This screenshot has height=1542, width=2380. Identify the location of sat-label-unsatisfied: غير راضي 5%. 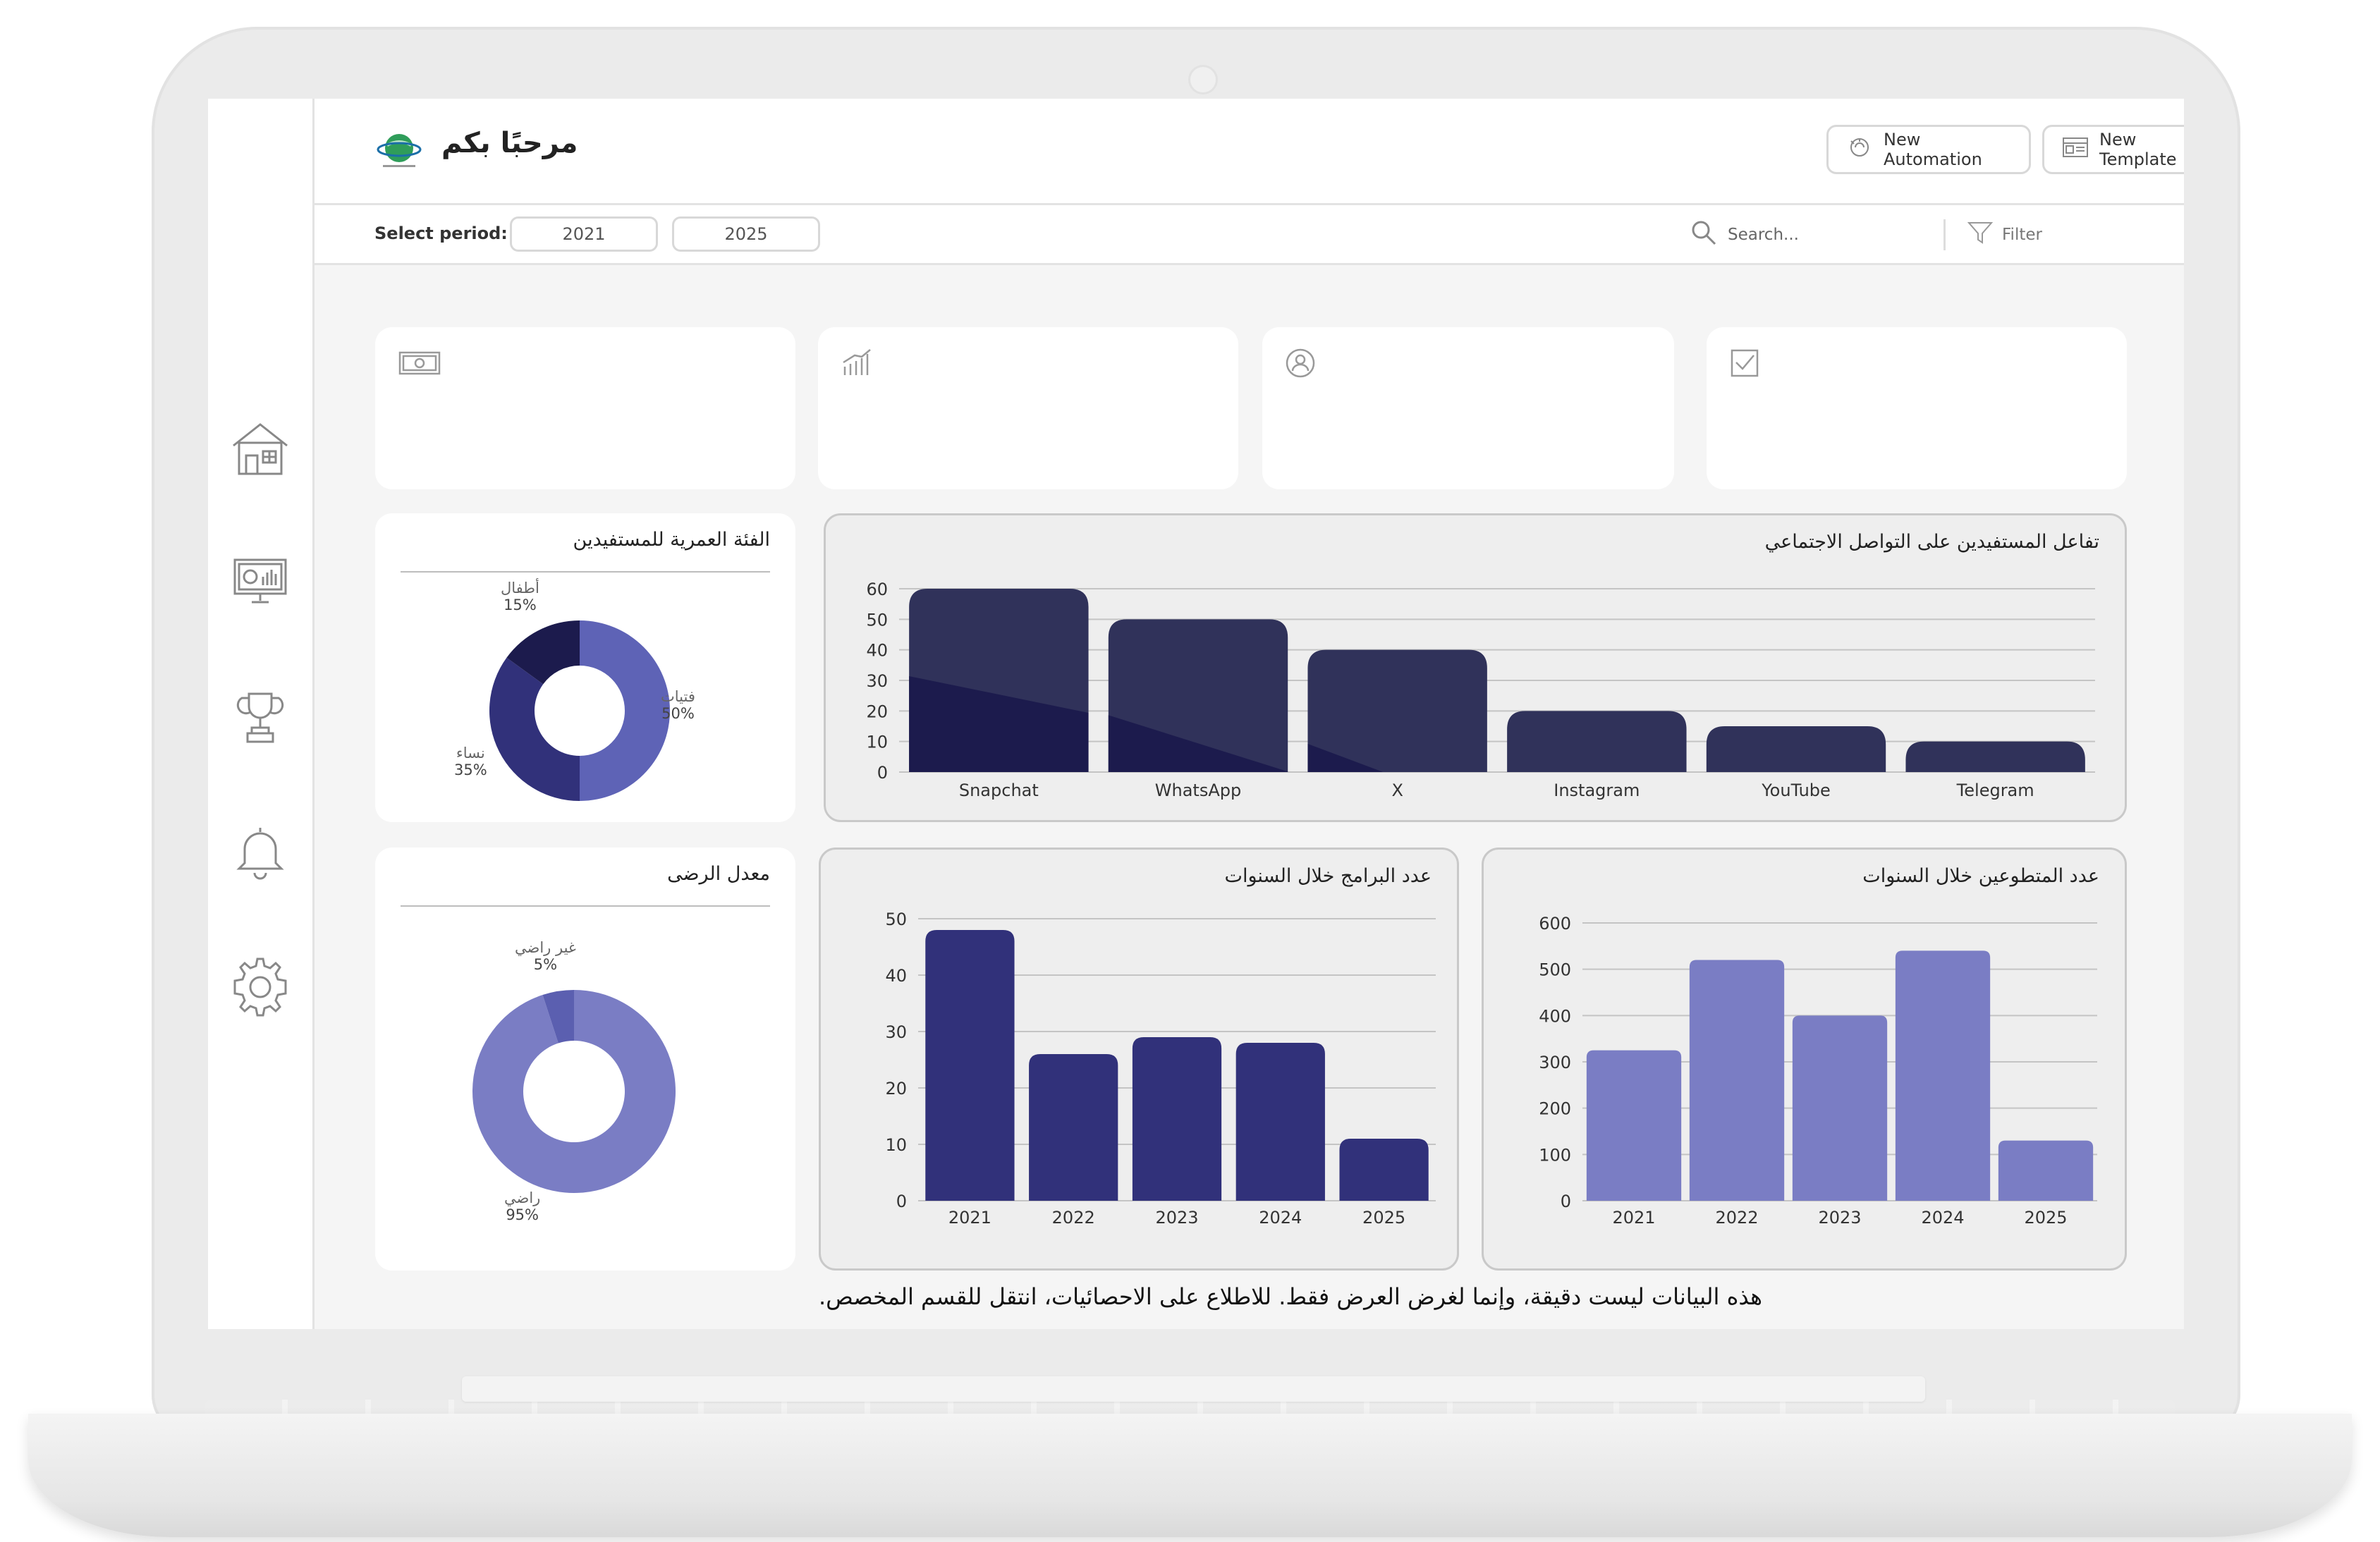
(545, 956).